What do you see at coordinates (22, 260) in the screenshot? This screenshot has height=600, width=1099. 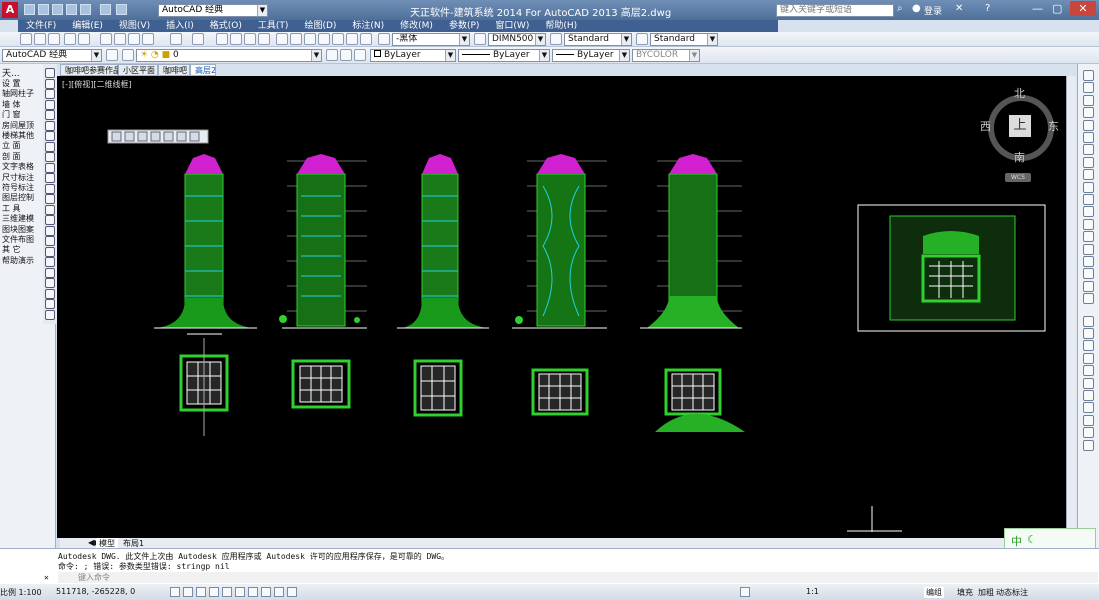 I see `tangent-menu-item: 帮助演示` at bounding box center [22, 260].